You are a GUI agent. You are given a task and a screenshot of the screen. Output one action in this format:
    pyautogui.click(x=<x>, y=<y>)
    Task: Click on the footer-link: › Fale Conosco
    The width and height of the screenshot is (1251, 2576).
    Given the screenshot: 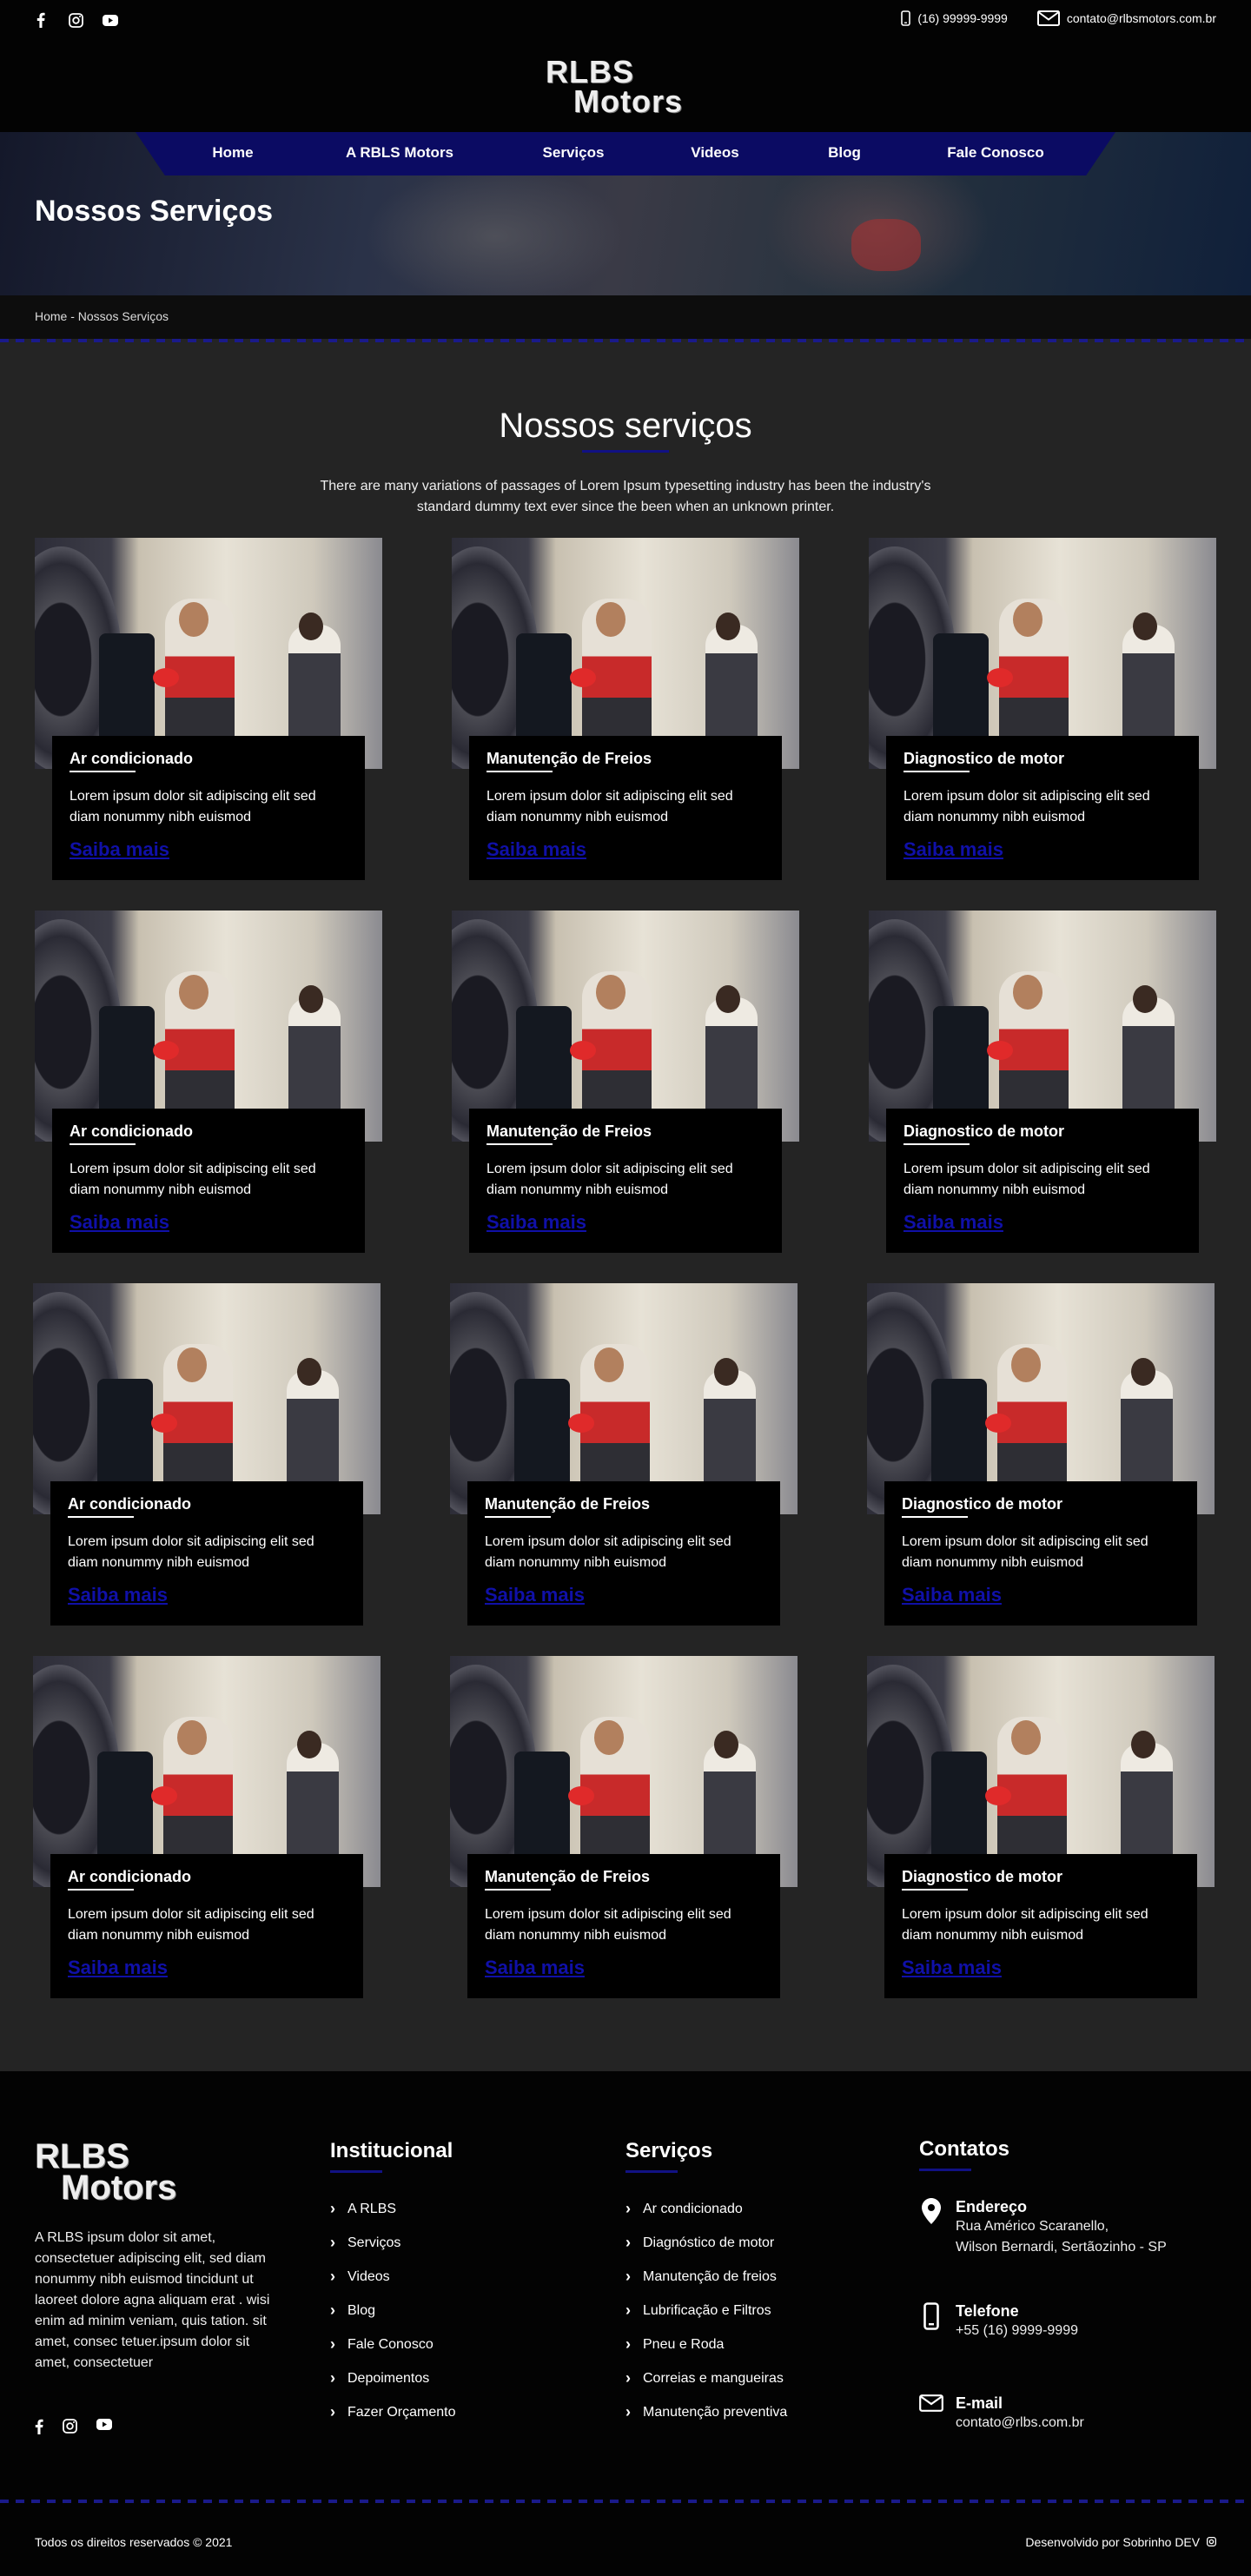 What is the action you would take?
    pyautogui.click(x=392, y=2353)
    